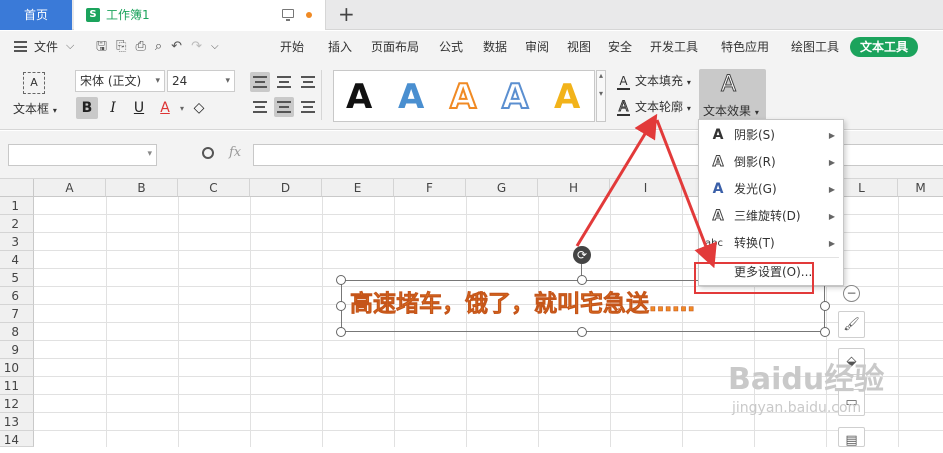  I want to click on row-header: 4, so click(17, 260).